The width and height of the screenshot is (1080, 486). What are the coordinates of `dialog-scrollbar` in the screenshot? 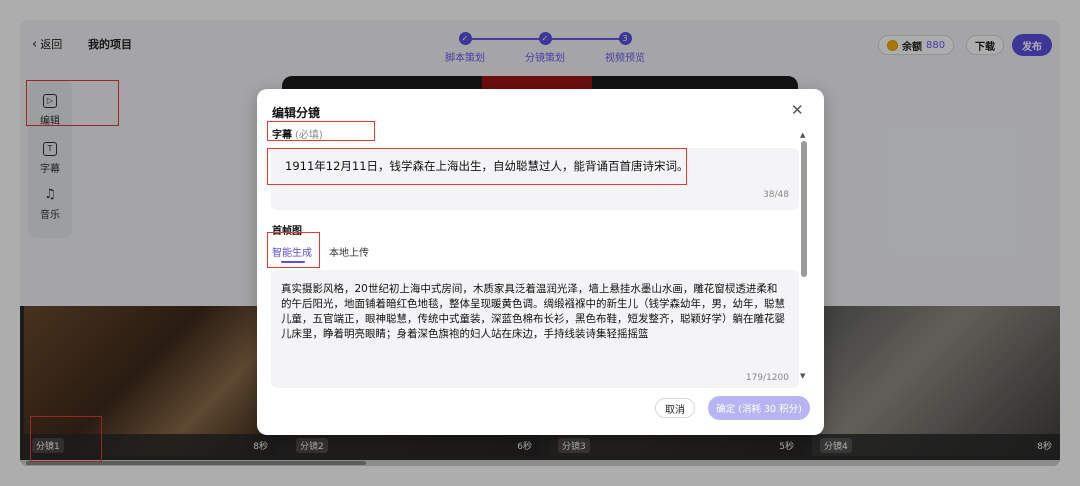 It's located at (804, 209).